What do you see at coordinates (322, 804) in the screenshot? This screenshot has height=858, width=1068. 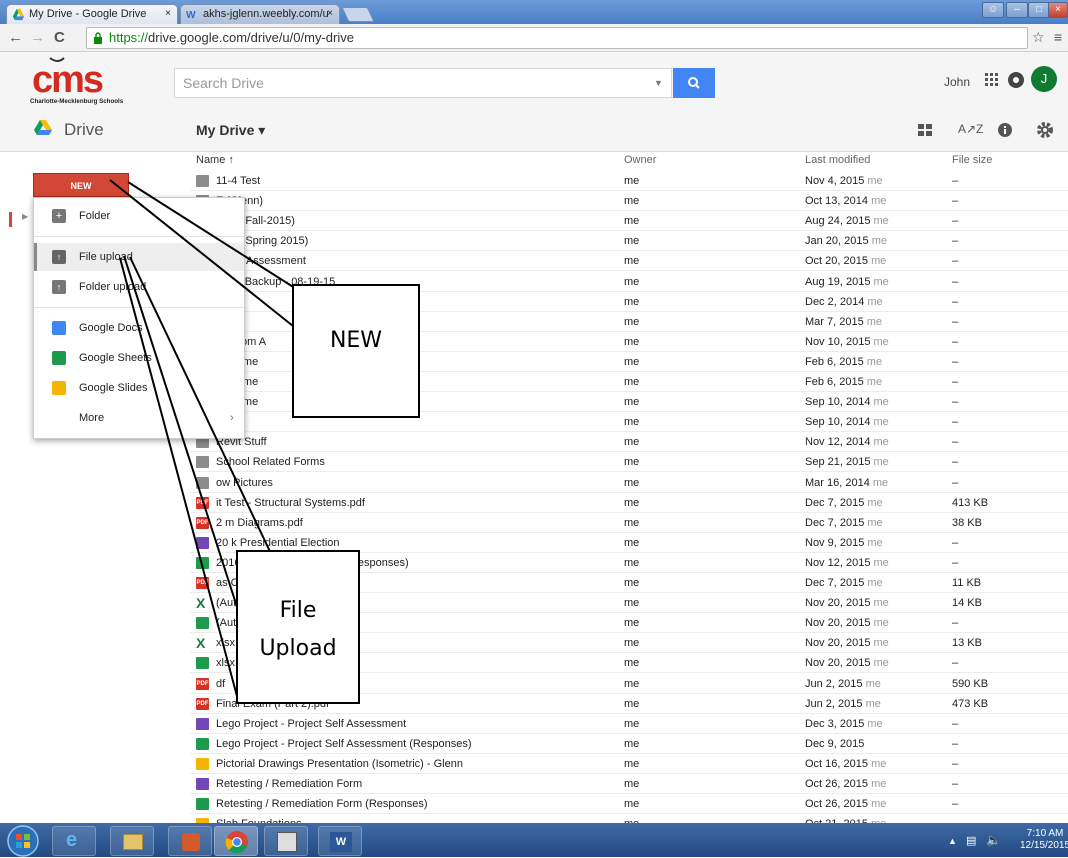 I see `file-name: Retesting / Remediation Form (Responses)` at bounding box center [322, 804].